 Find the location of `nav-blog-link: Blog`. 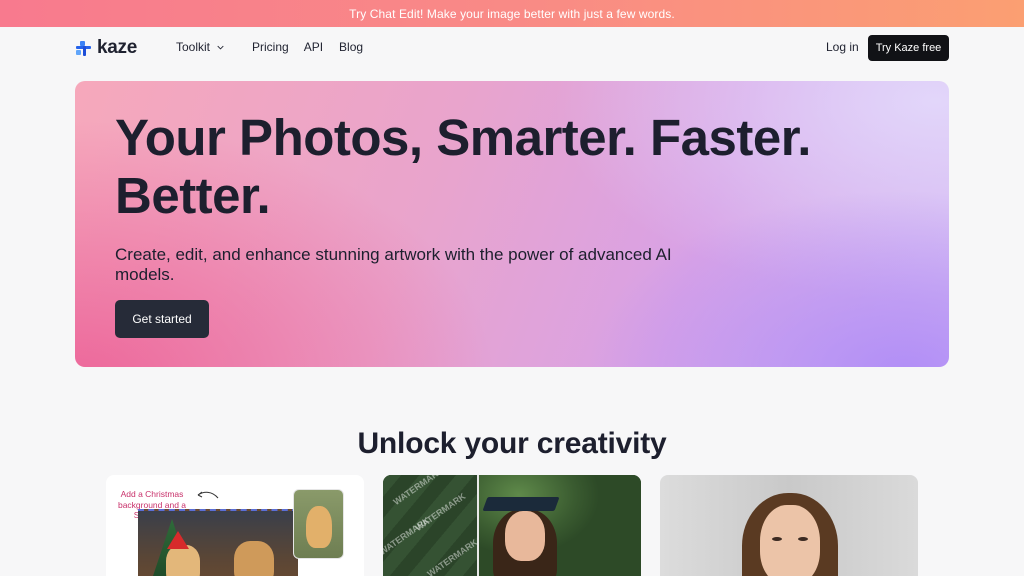

nav-blog-link: Blog is located at coordinates (351, 47).